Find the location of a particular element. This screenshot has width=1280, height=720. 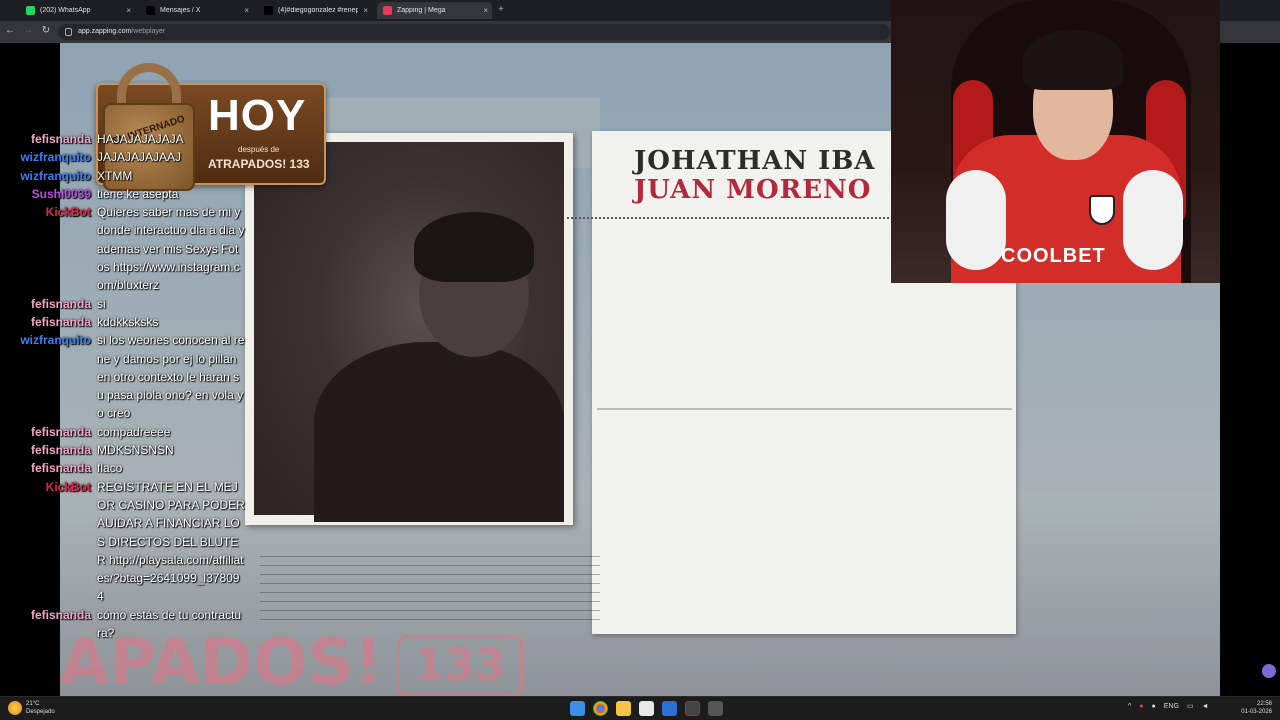

doc-name-secondary: JUAN MORENO is located at coordinates (753, 190).